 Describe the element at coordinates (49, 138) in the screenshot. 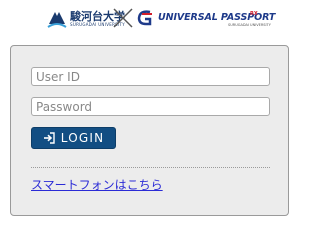

I see `sign-in-icon` at that location.